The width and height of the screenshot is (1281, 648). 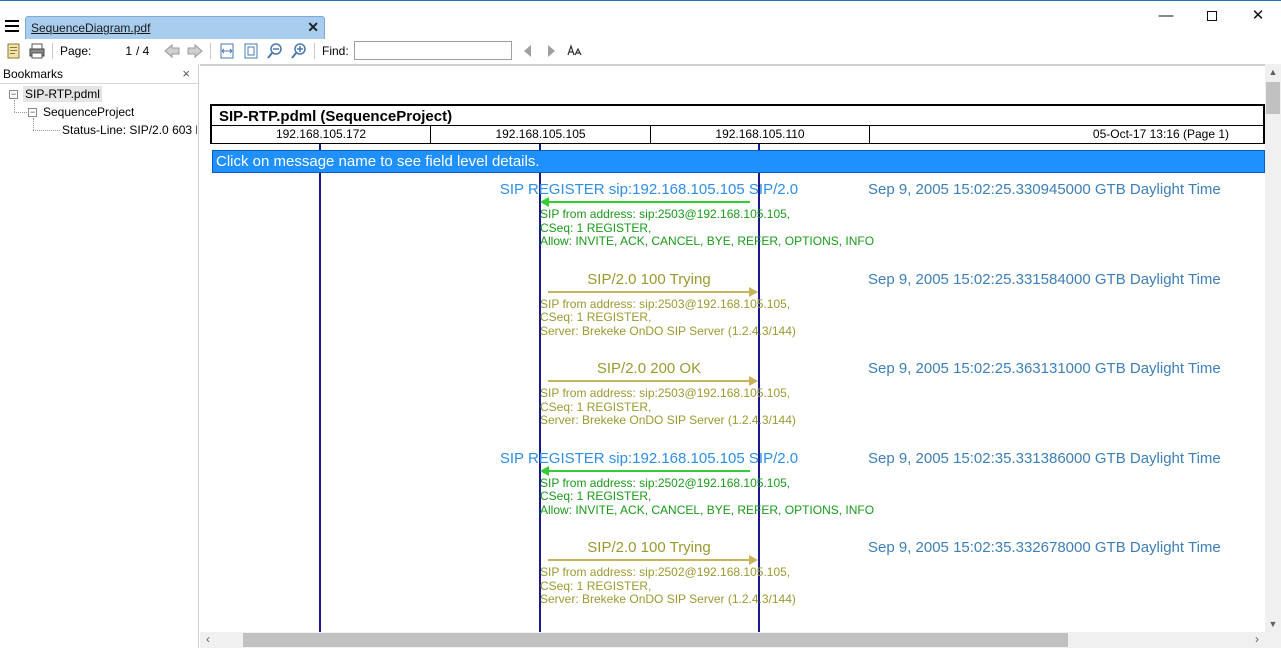 I want to click on find-next-icon, so click(x=551, y=51).